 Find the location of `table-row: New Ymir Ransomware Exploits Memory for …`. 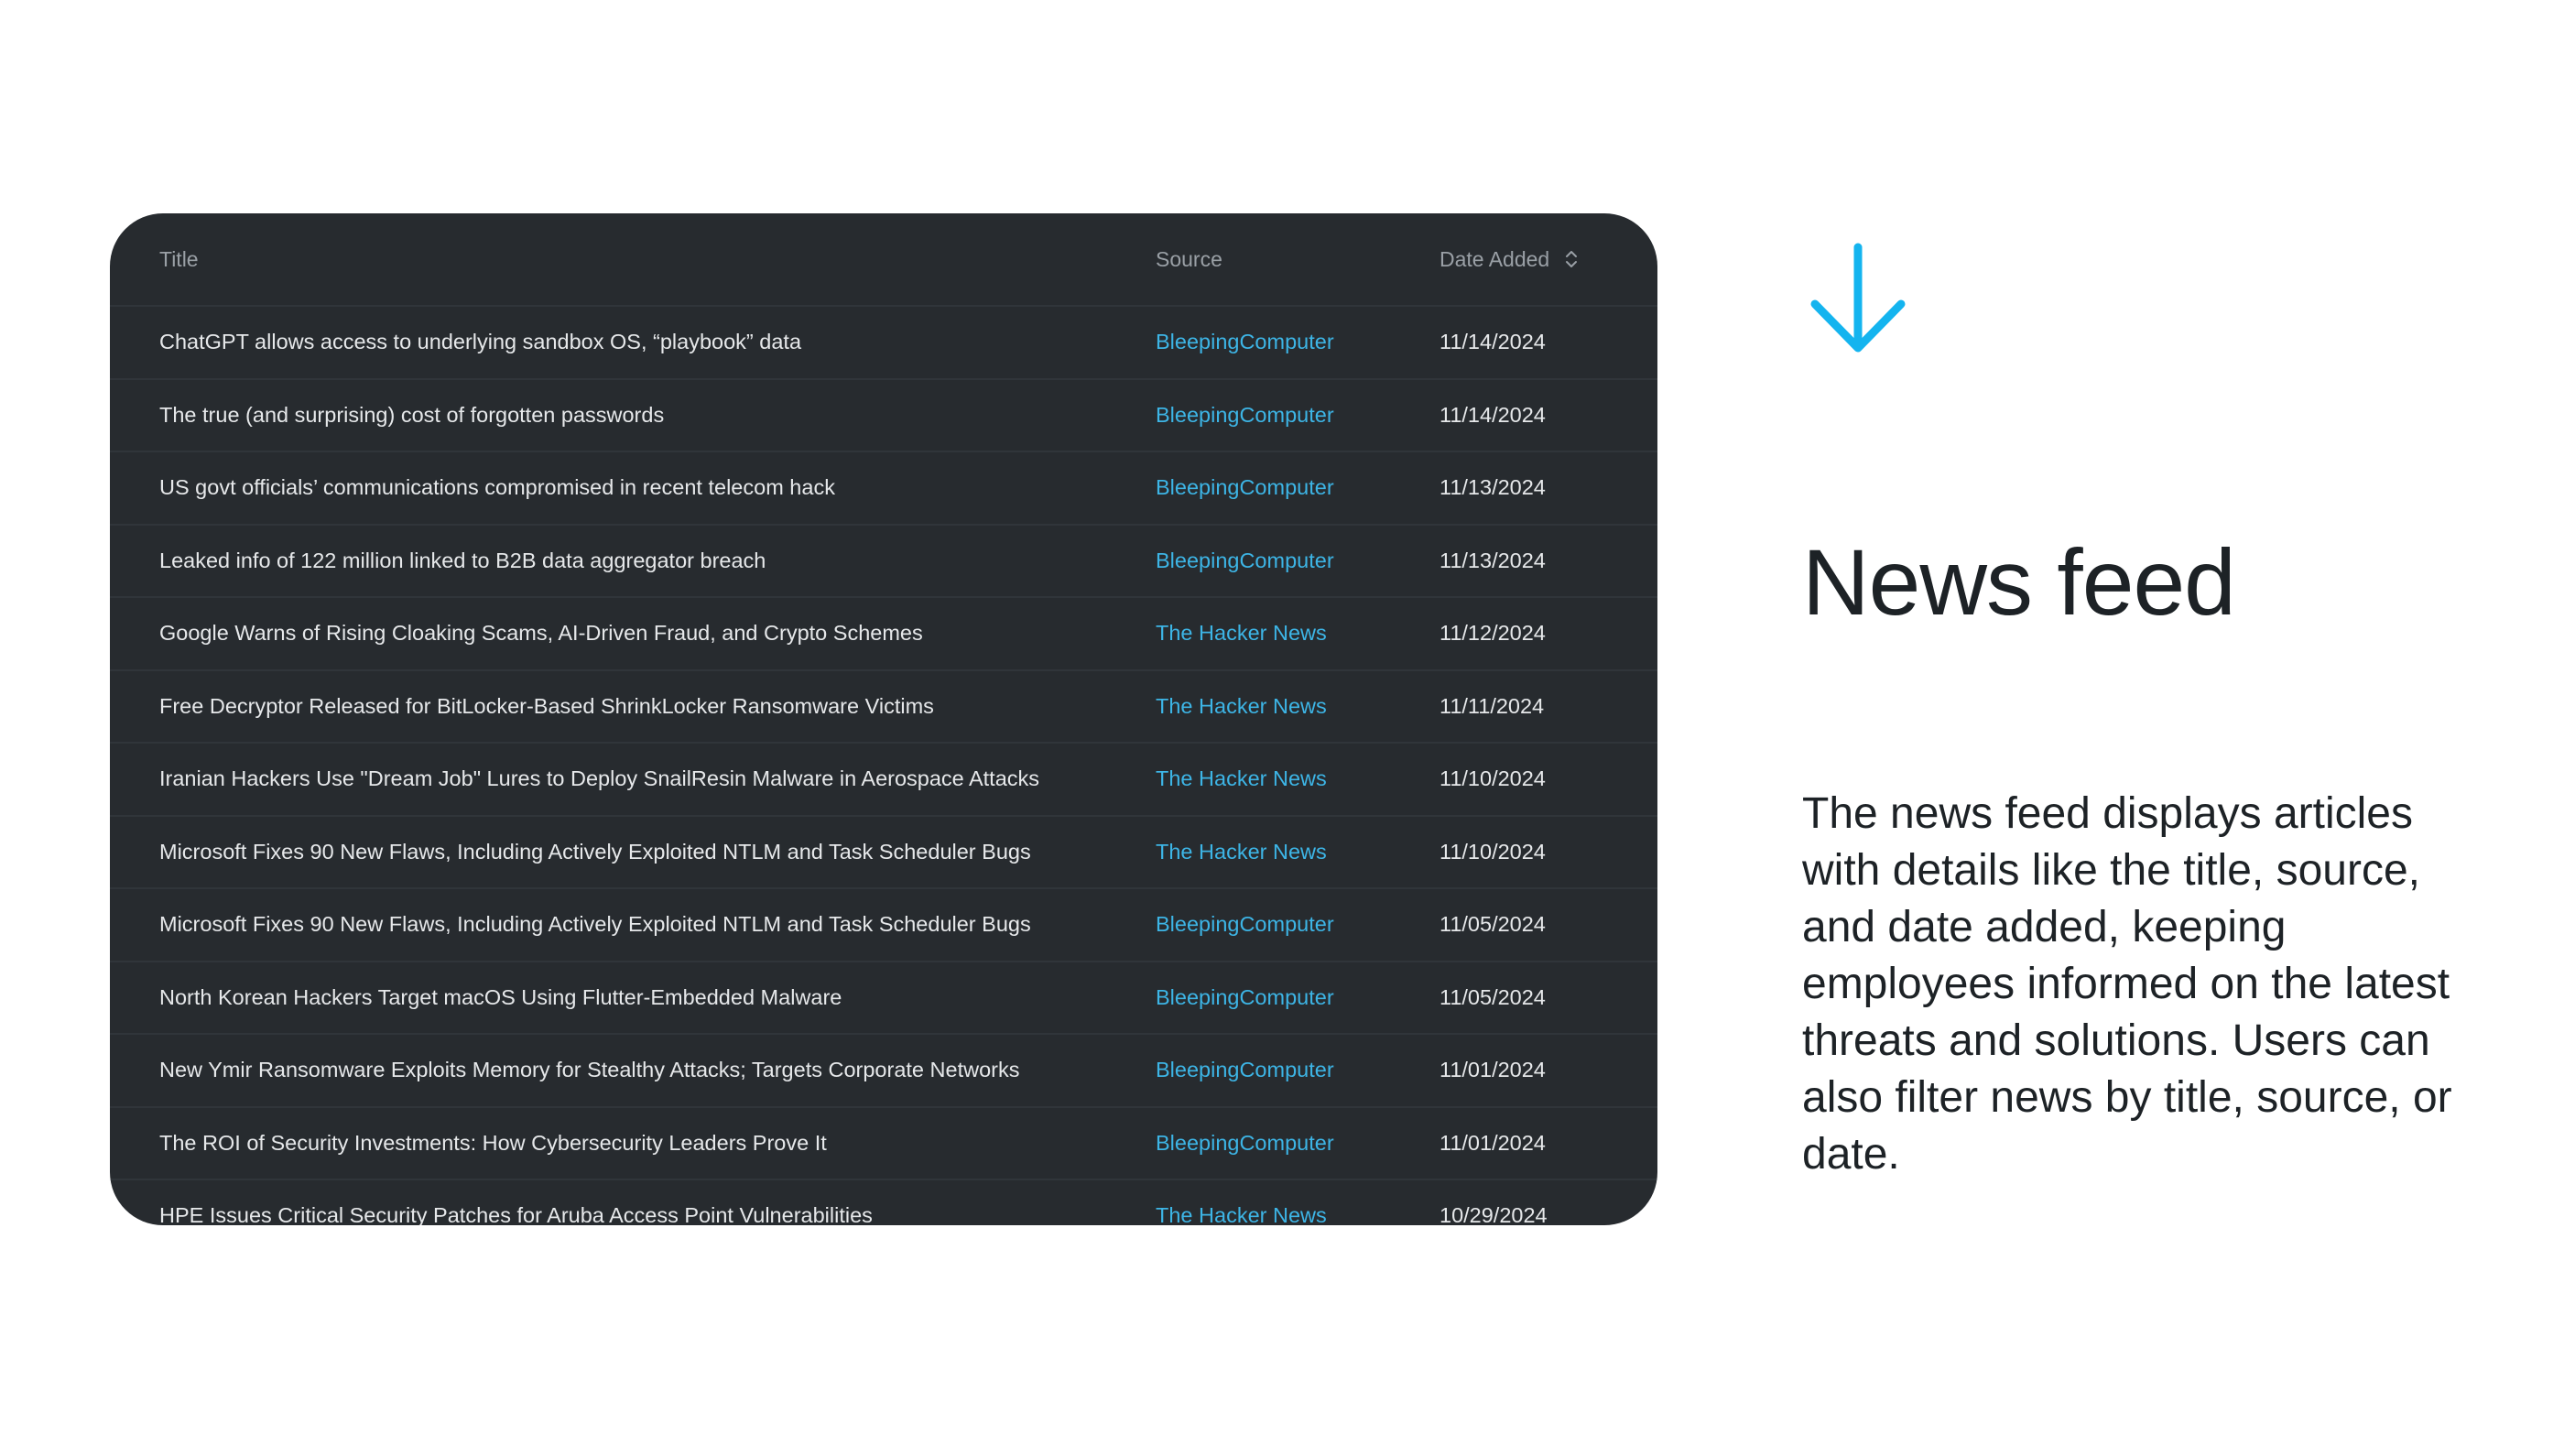

table-row: New Ymir Ransomware Exploits Memory for … is located at coordinates (883, 1071).